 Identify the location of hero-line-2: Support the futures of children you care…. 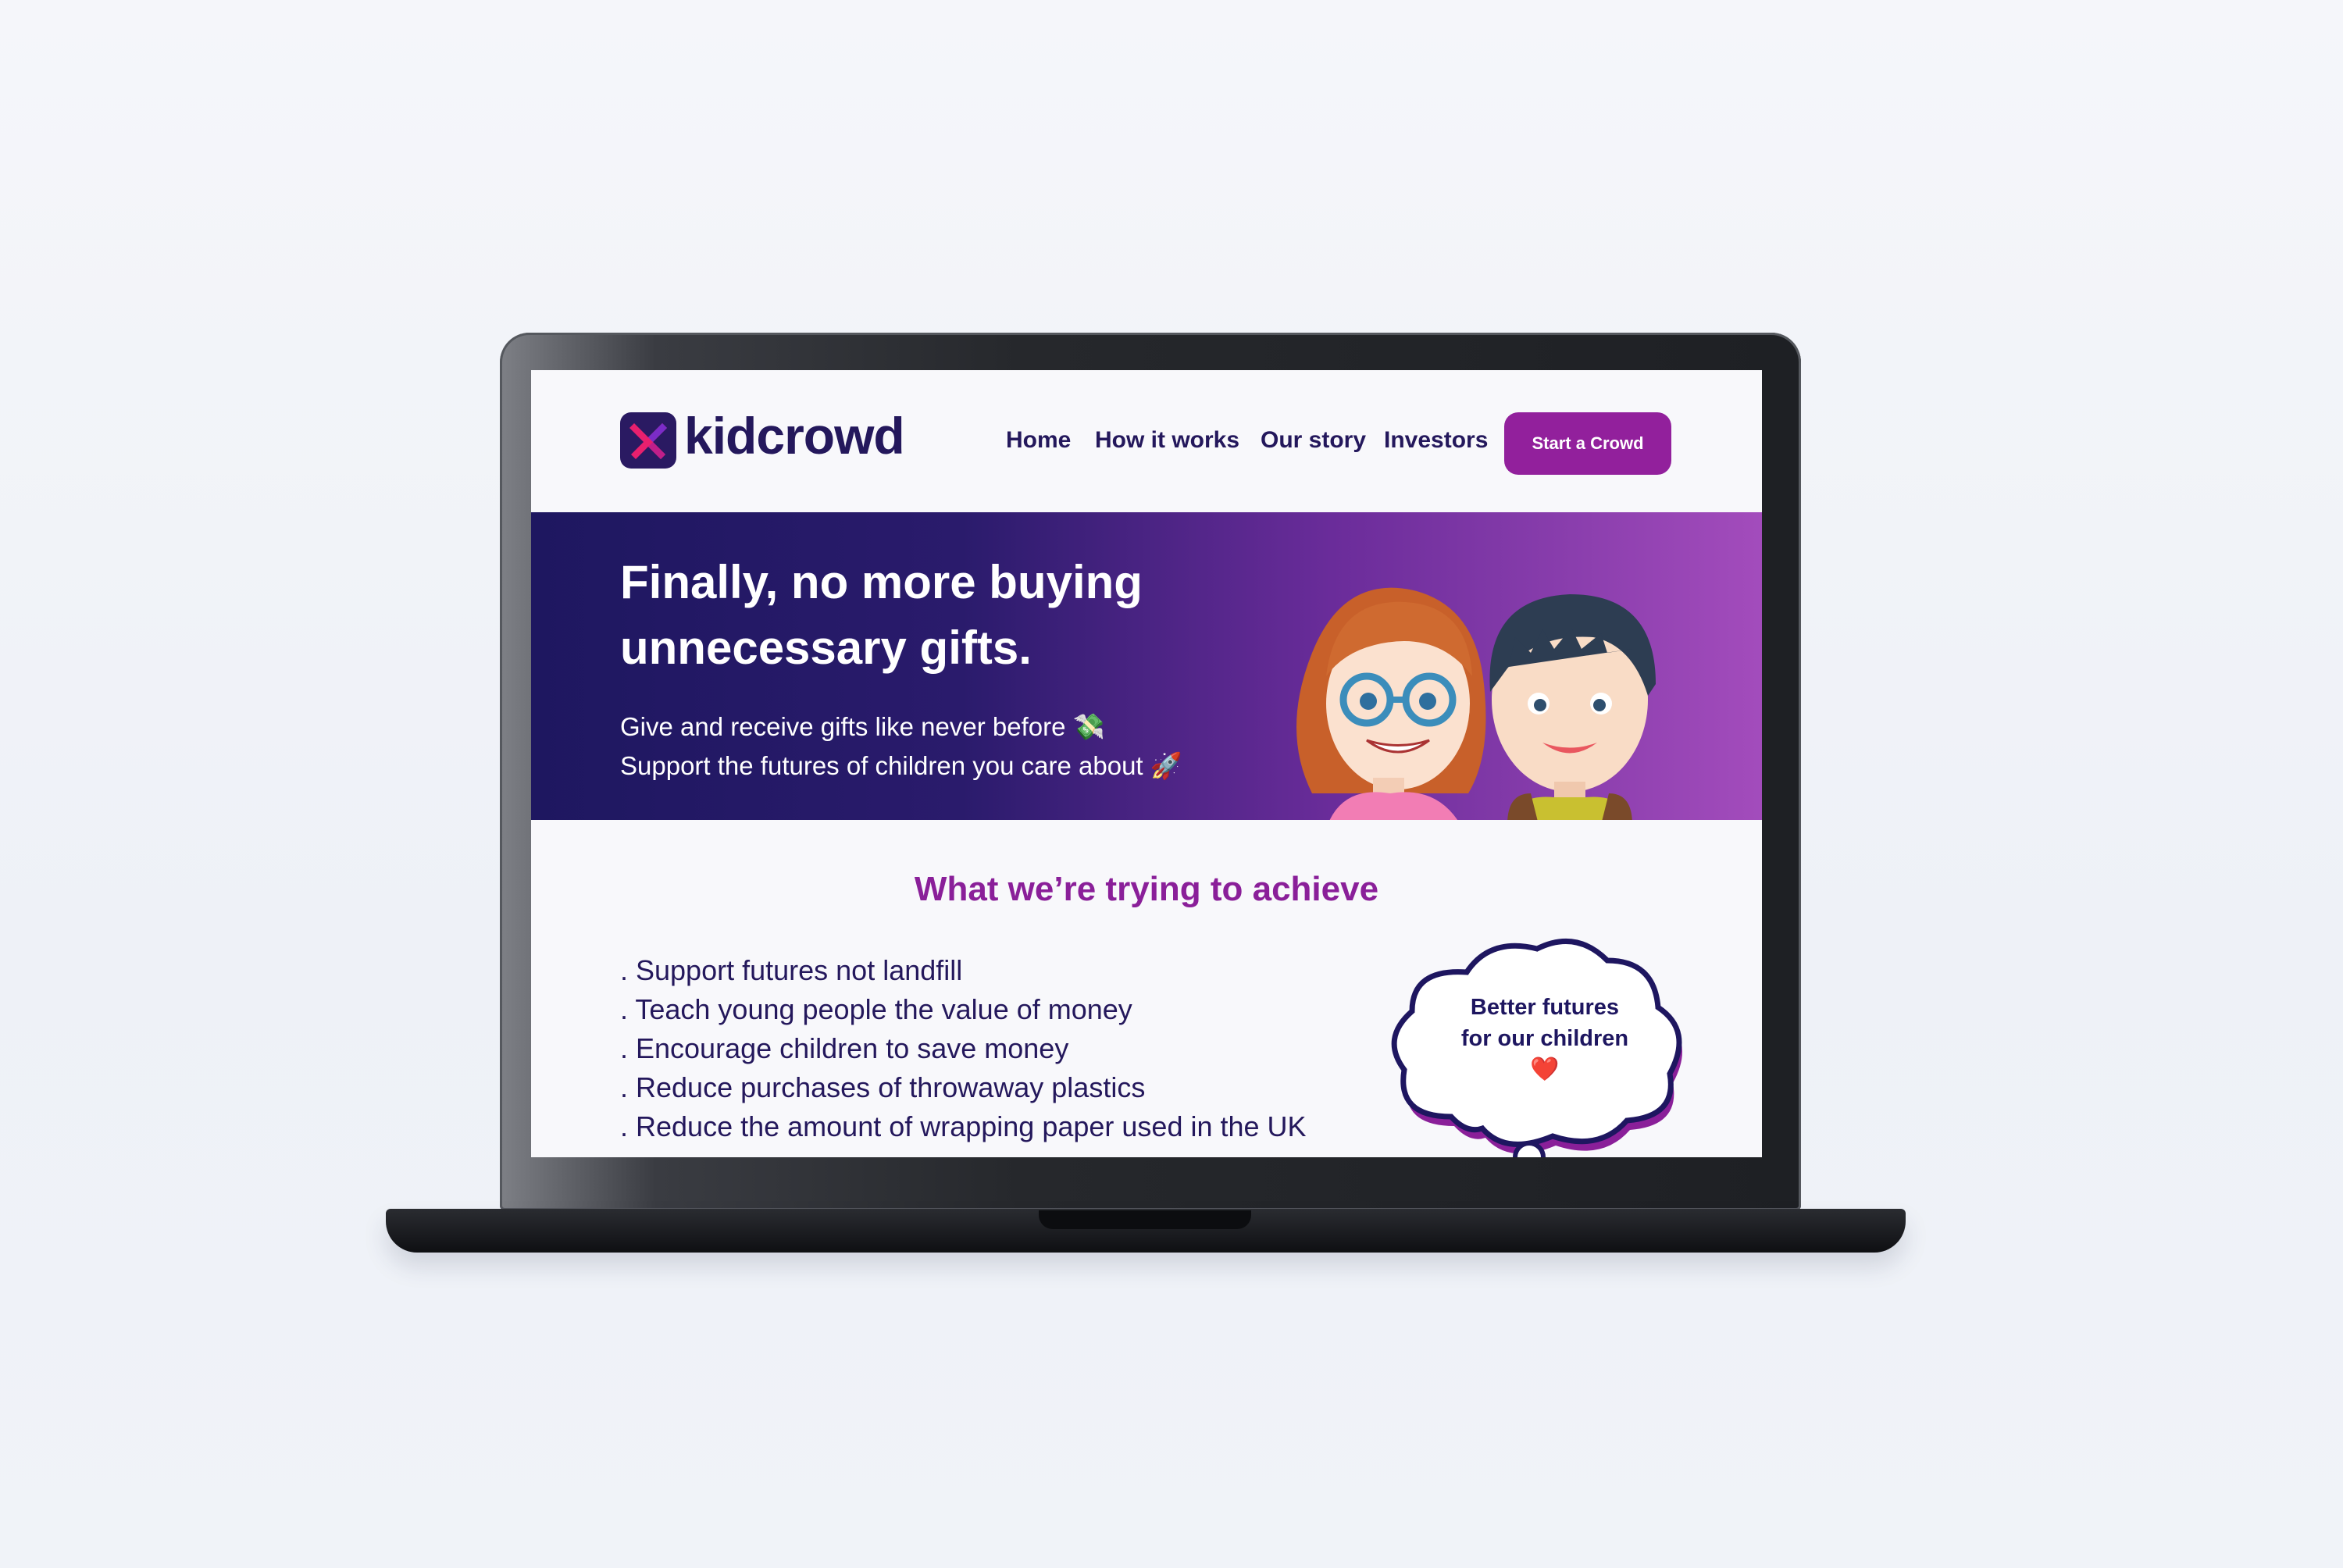
(901, 765).